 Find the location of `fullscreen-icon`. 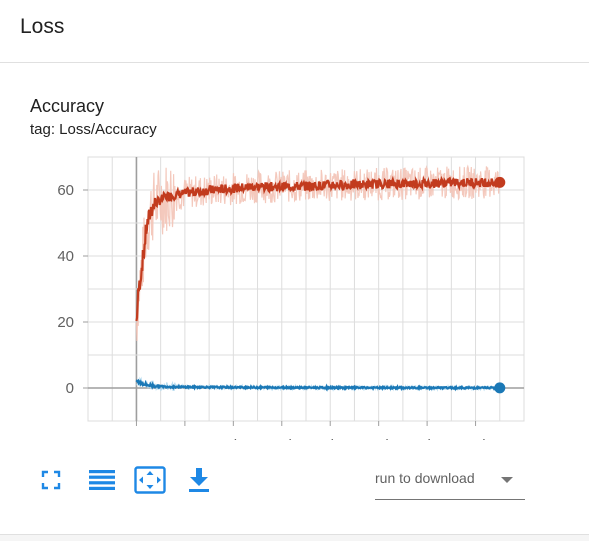

fullscreen-icon is located at coordinates (51, 480).